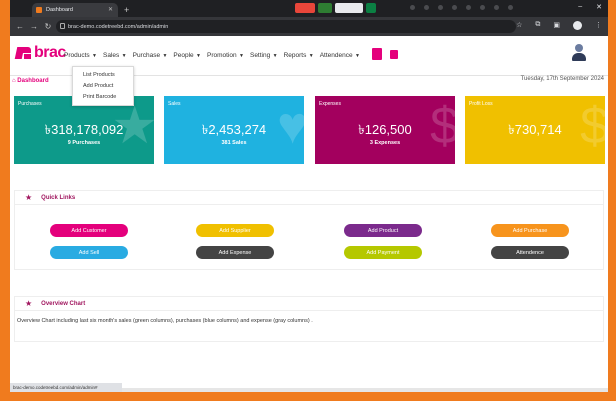 The width and height of the screenshot is (616, 401). Describe the element at coordinates (309, 304) in the screenshot. I see `overview-header: ★ Overview Chart` at that location.